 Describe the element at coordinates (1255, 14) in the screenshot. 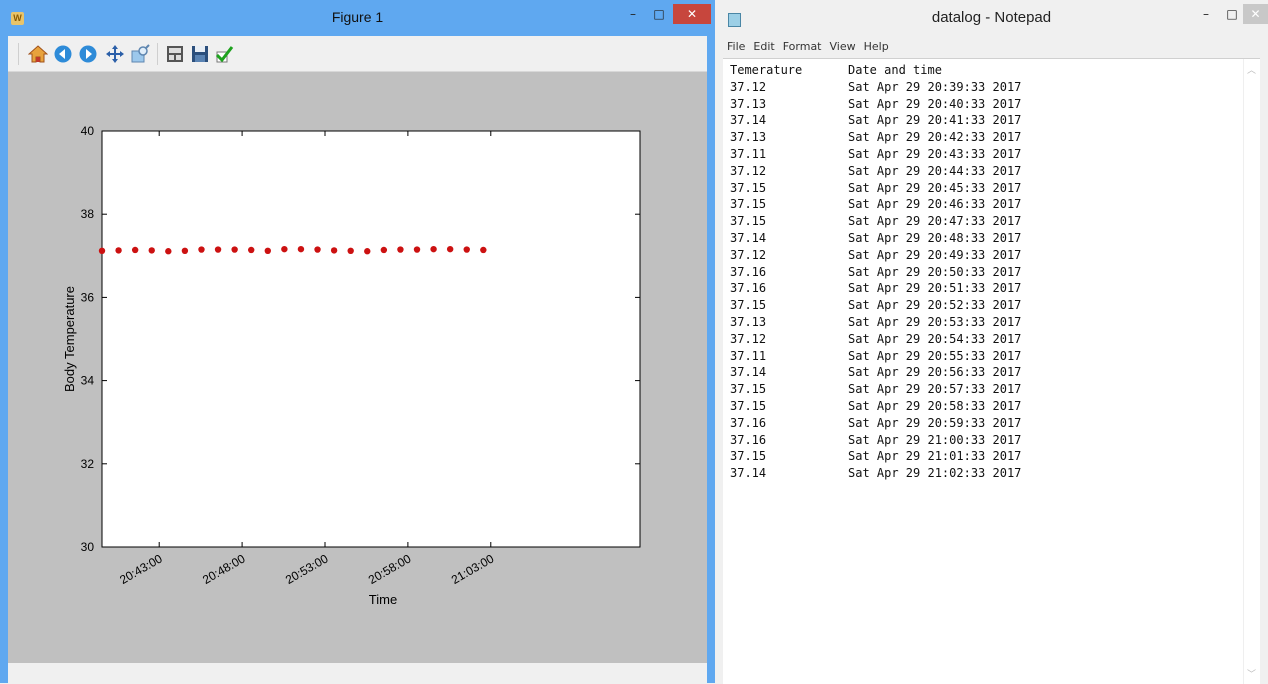

I see `notepad-close-button: ✕` at that location.